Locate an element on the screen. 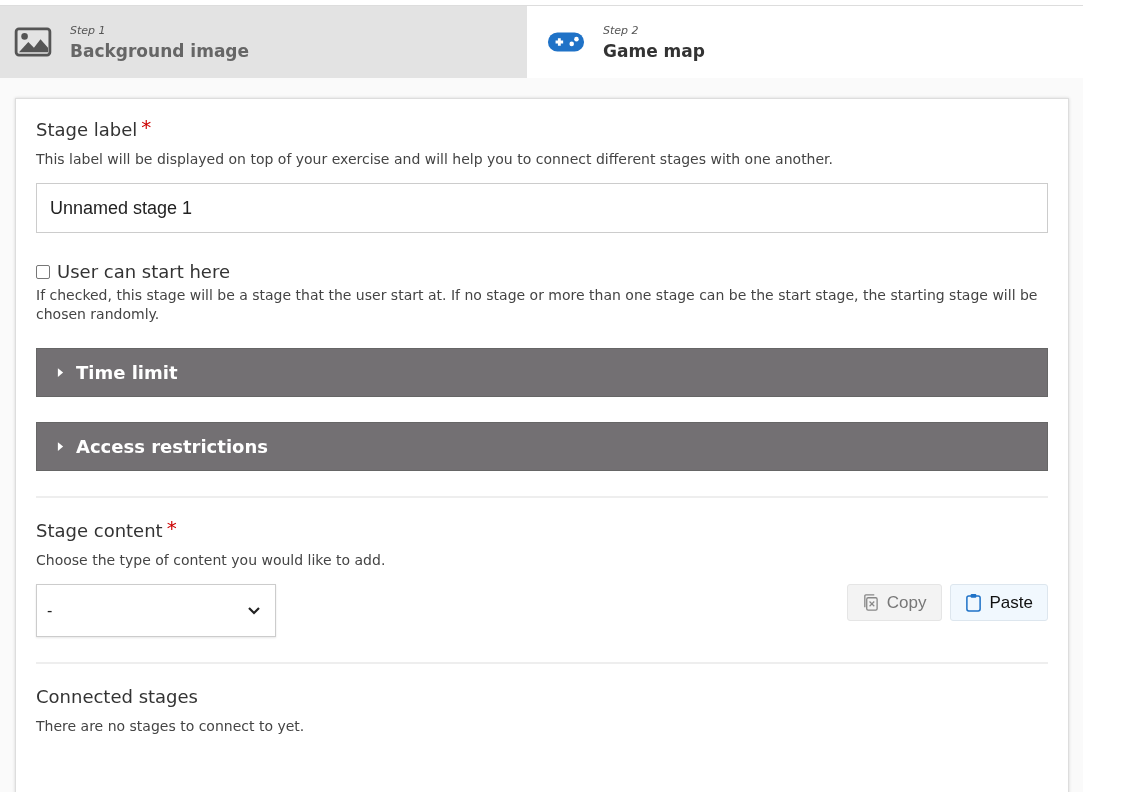  step-tab: Step 1 Background image is located at coordinates (263, 42).